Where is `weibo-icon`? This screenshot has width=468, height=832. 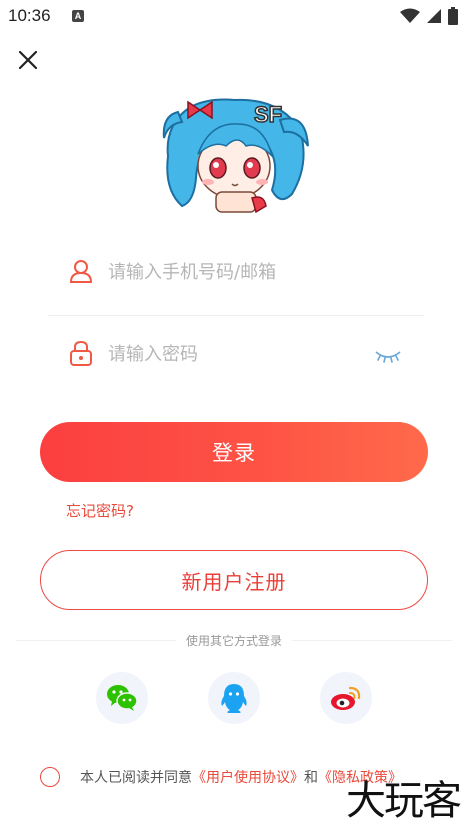 weibo-icon is located at coordinates (346, 698).